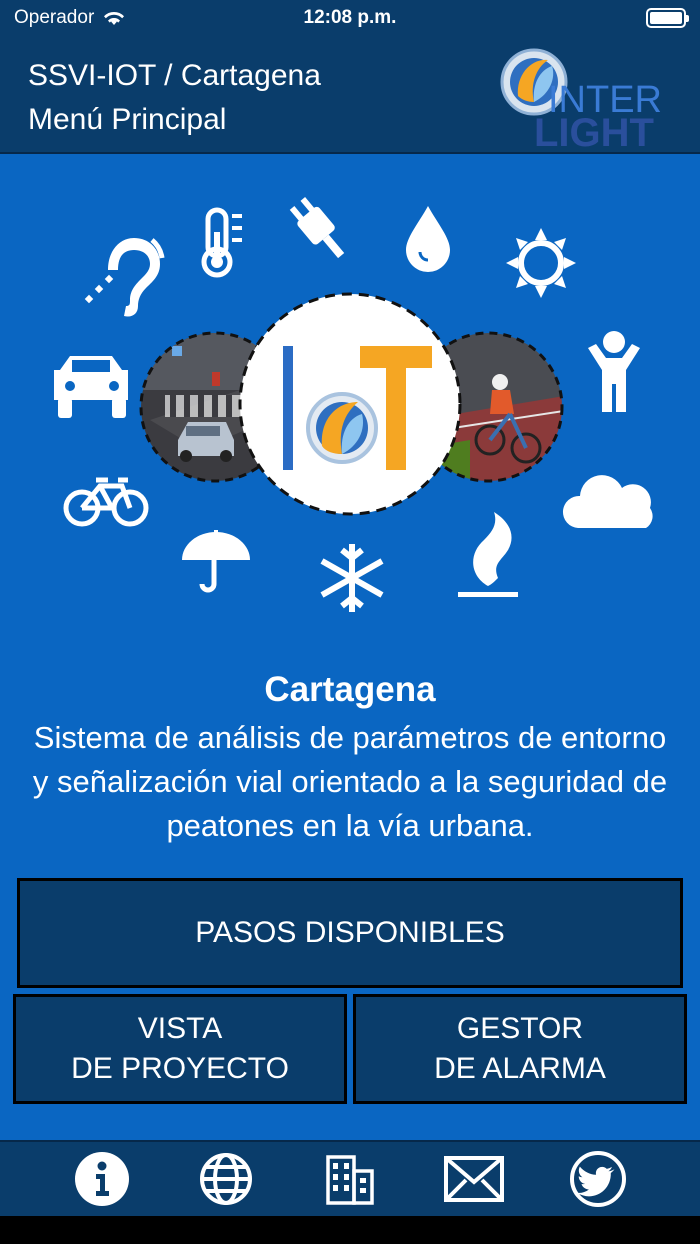 Image resolution: width=700 pixels, height=1244 pixels. What do you see at coordinates (581, 98) in the screenshot?
I see `interlight-logo: INTER LIGHT` at bounding box center [581, 98].